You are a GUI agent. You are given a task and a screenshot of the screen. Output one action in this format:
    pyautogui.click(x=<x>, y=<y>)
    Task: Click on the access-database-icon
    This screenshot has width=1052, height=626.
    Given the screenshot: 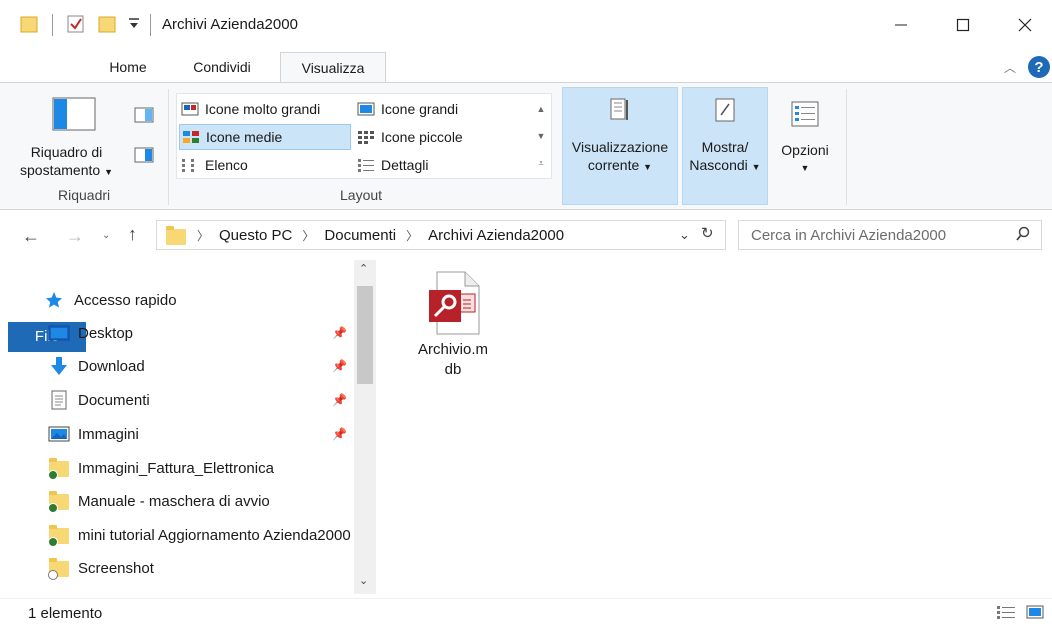 What is the action you would take?
    pyautogui.click(x=453, y=303)
    